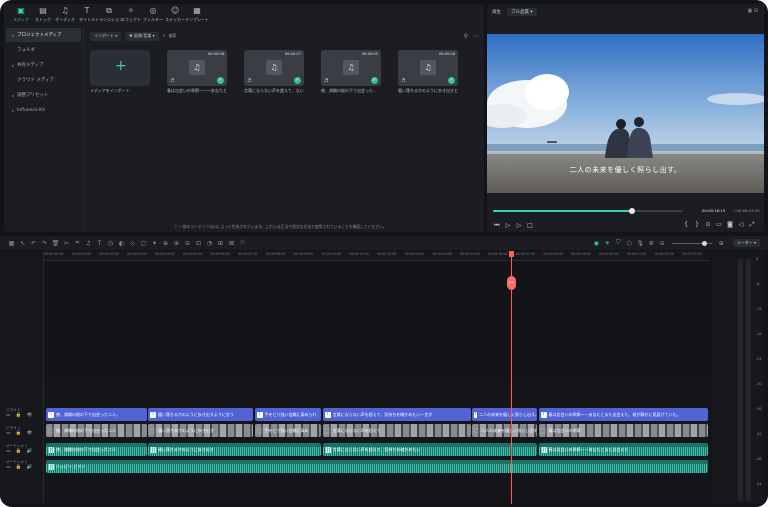 The width and height of the screenshot is (768, 507). What do you see at coordinates (44, 243) in the screenshot?
I see `redo-icon: ↷` at bounding box center [44, 243].